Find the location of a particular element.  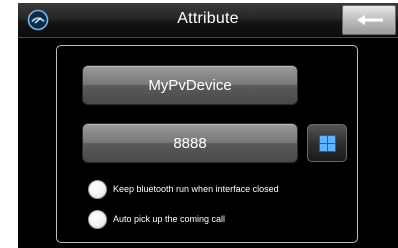

auto-pickup-label: Auto pick up the coming call is located at coordinates (169, 219).